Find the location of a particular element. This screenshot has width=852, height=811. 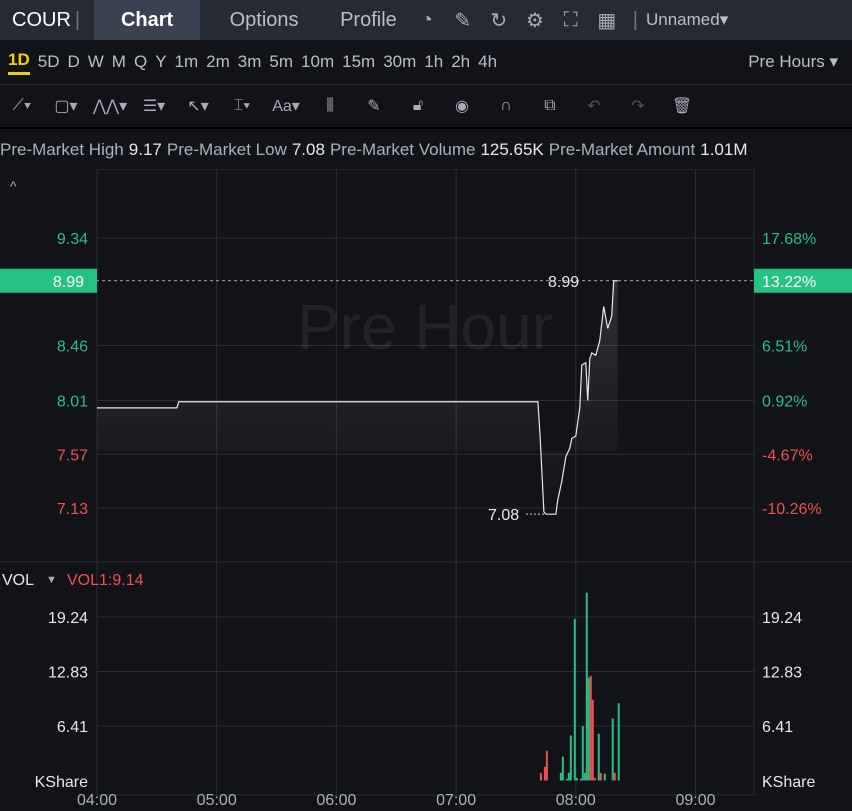

trash-icon: 🗑︎ is located at coordinates (682, 106).